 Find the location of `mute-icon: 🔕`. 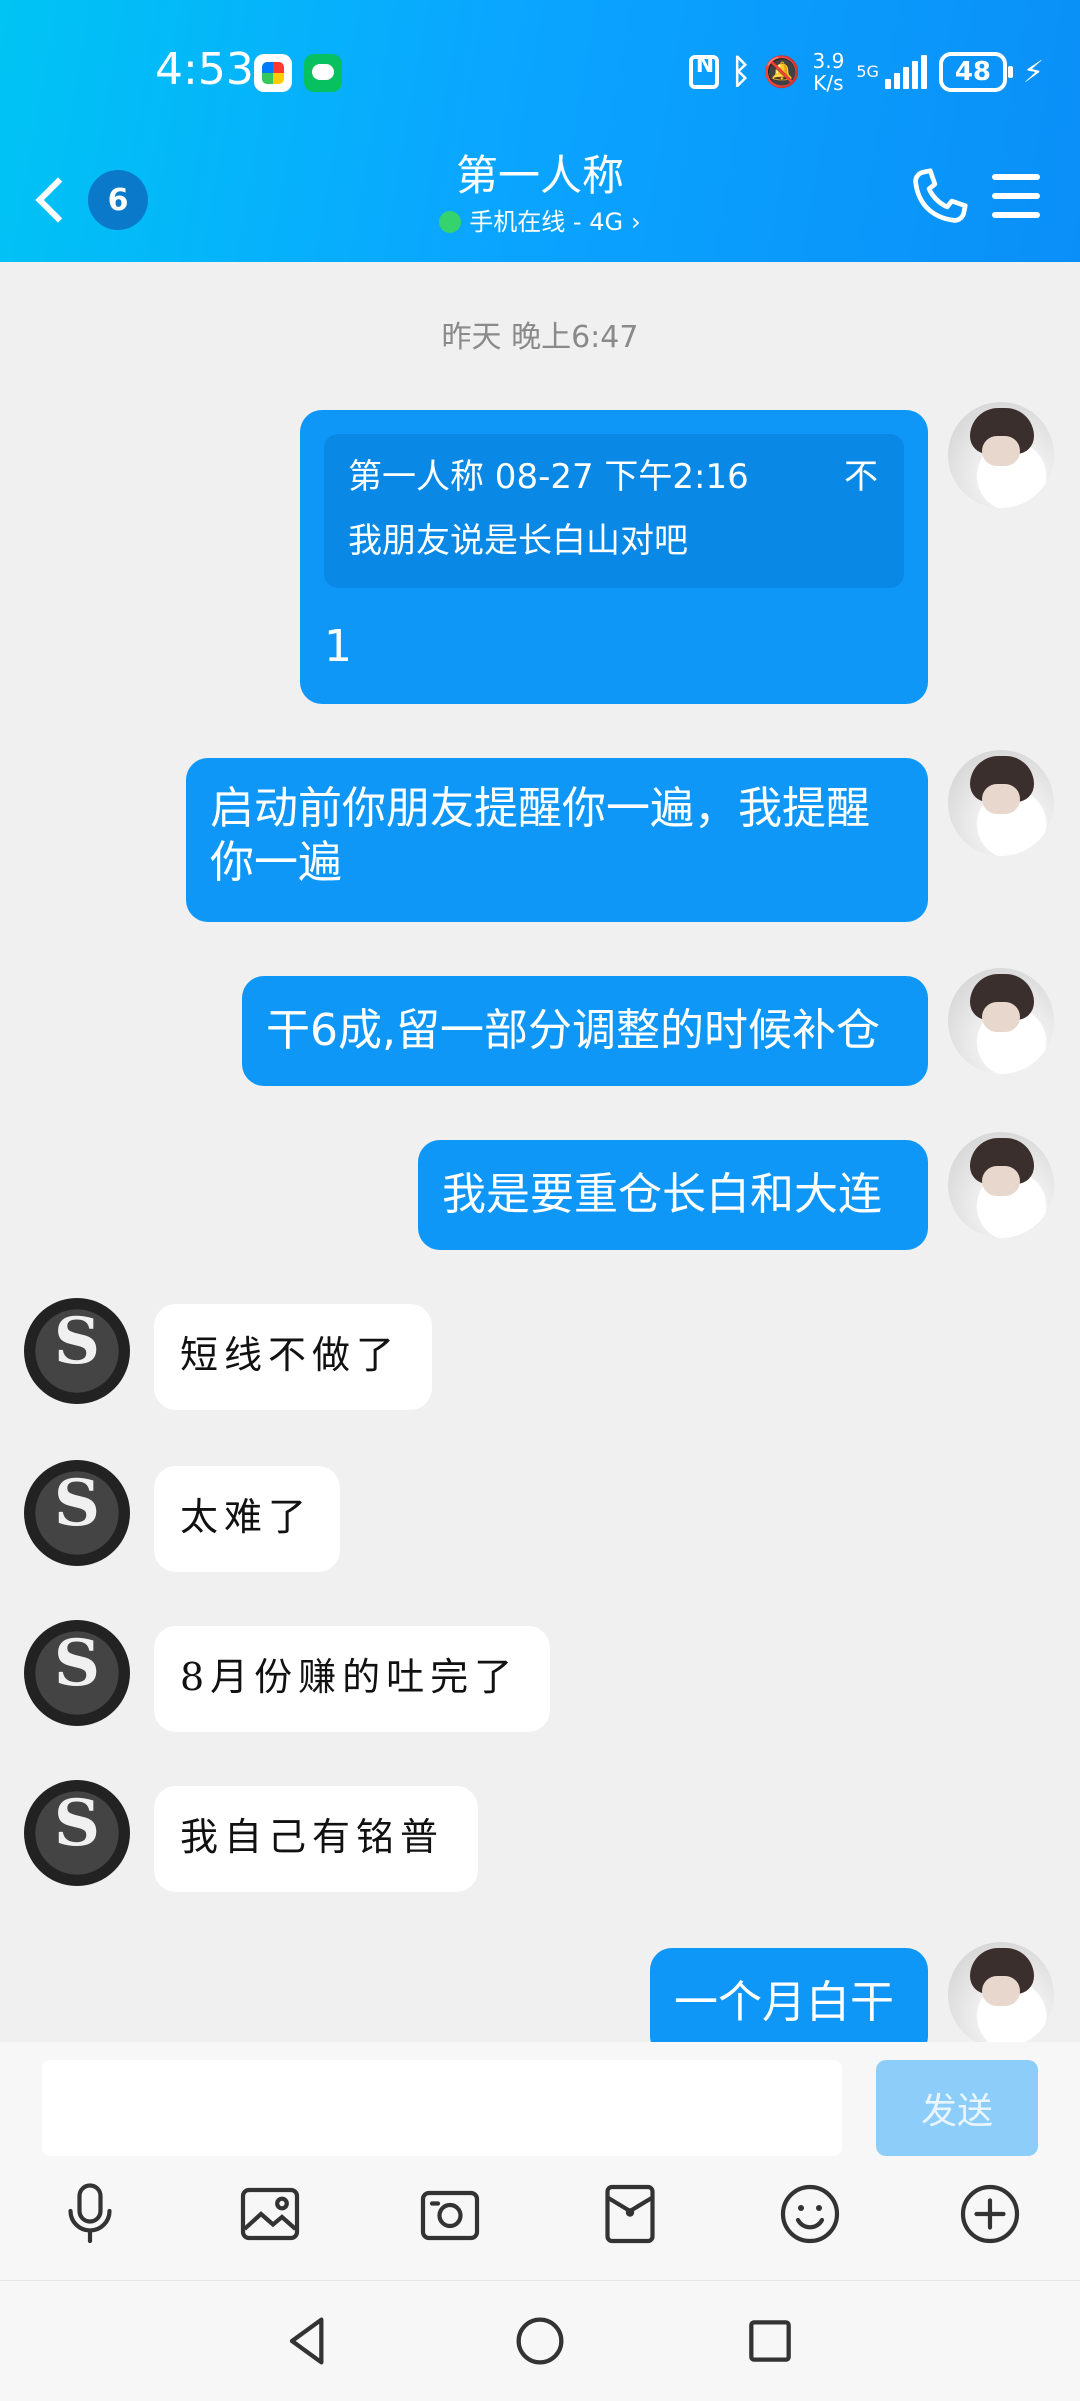

mute-icon: 🔕 is located at coordinates (782, 72).